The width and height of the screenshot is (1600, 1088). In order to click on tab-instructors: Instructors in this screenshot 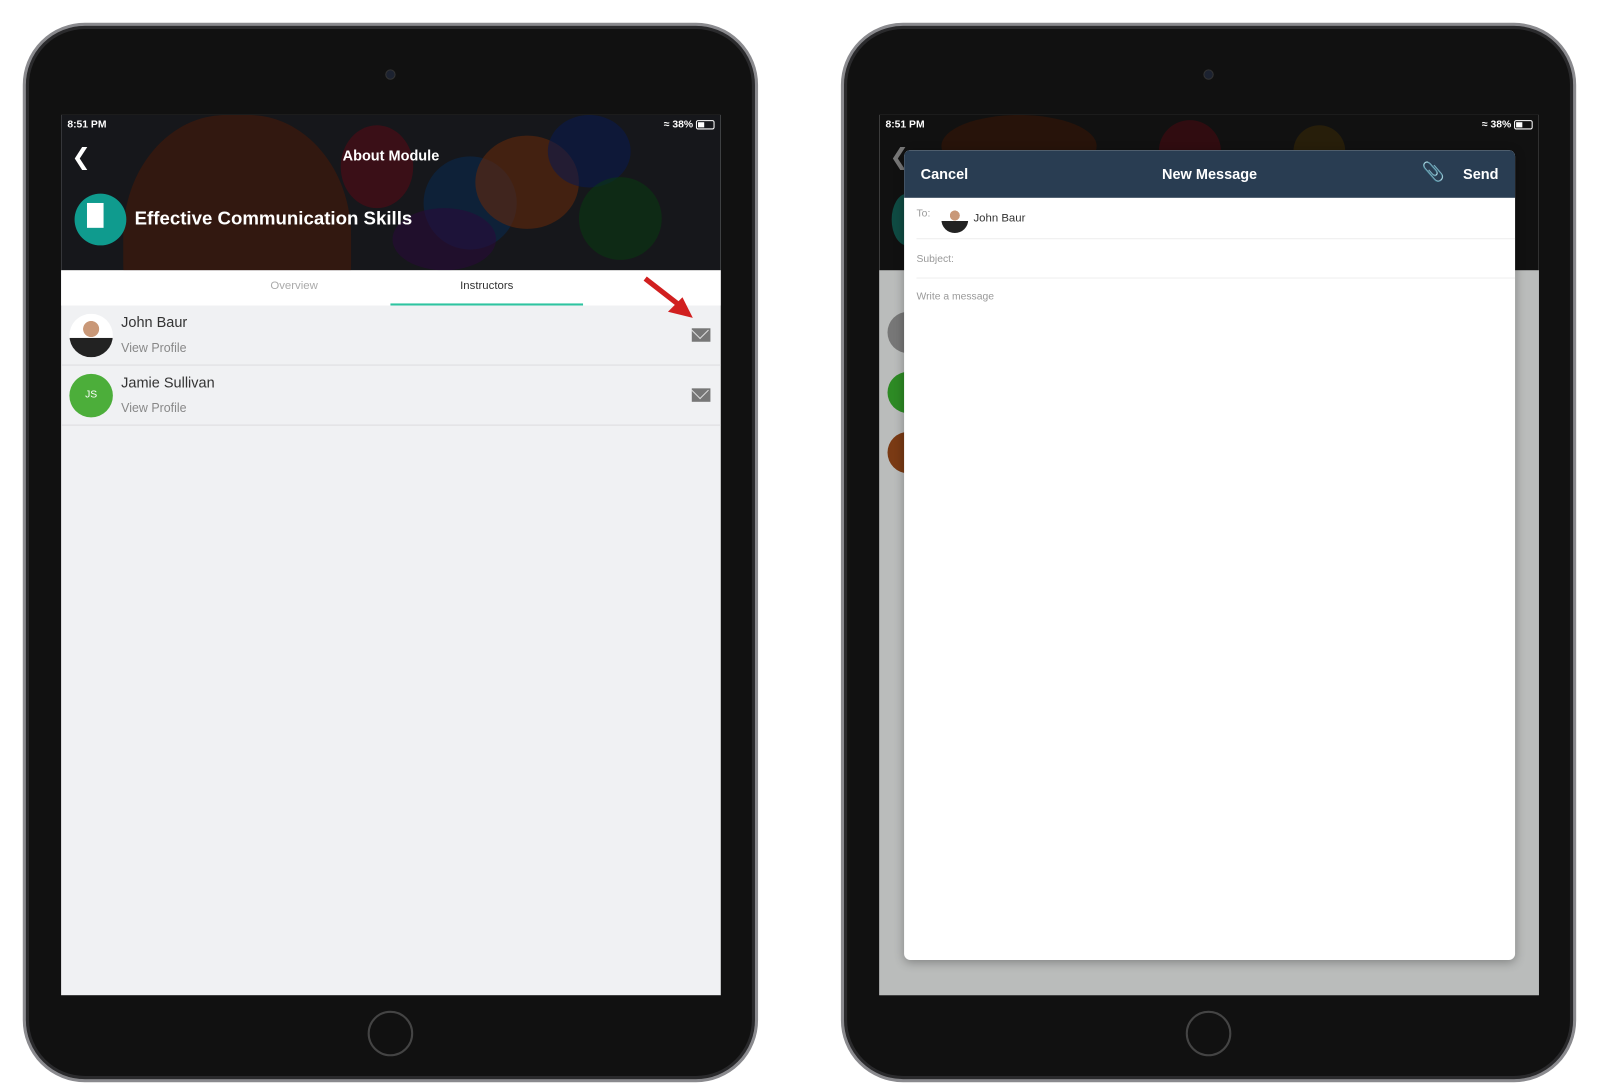, I will do `click(487, 288)`.